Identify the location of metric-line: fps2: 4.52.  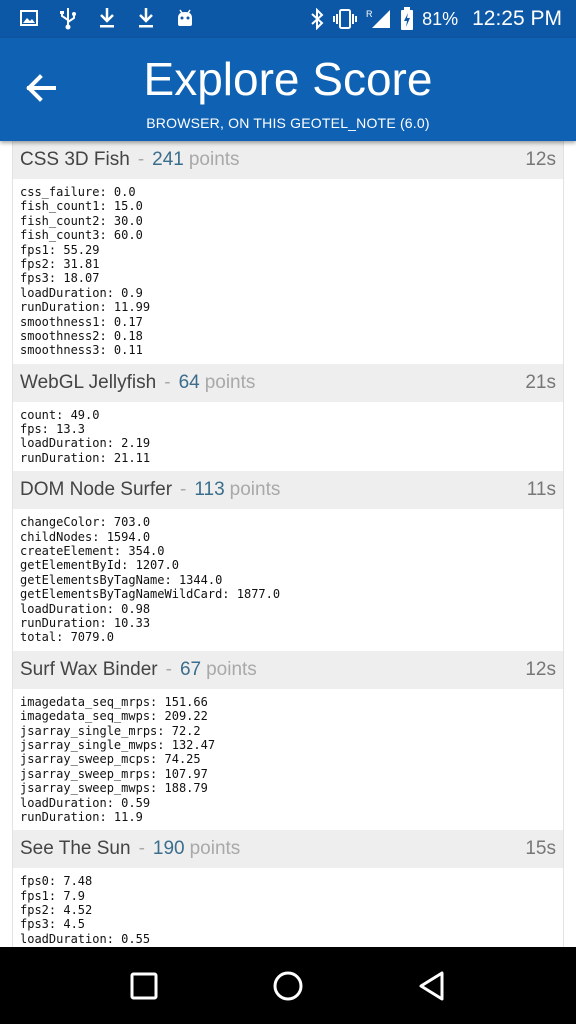
(56, 910).